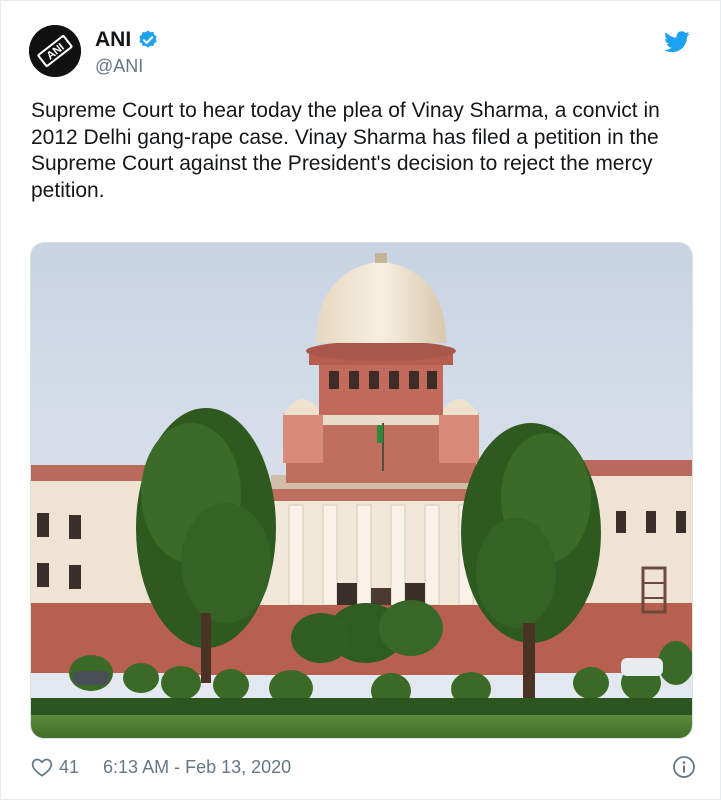 This screenshot has width=721, height=800. I want to click on display-name-row: ANI, so click(127, 40).